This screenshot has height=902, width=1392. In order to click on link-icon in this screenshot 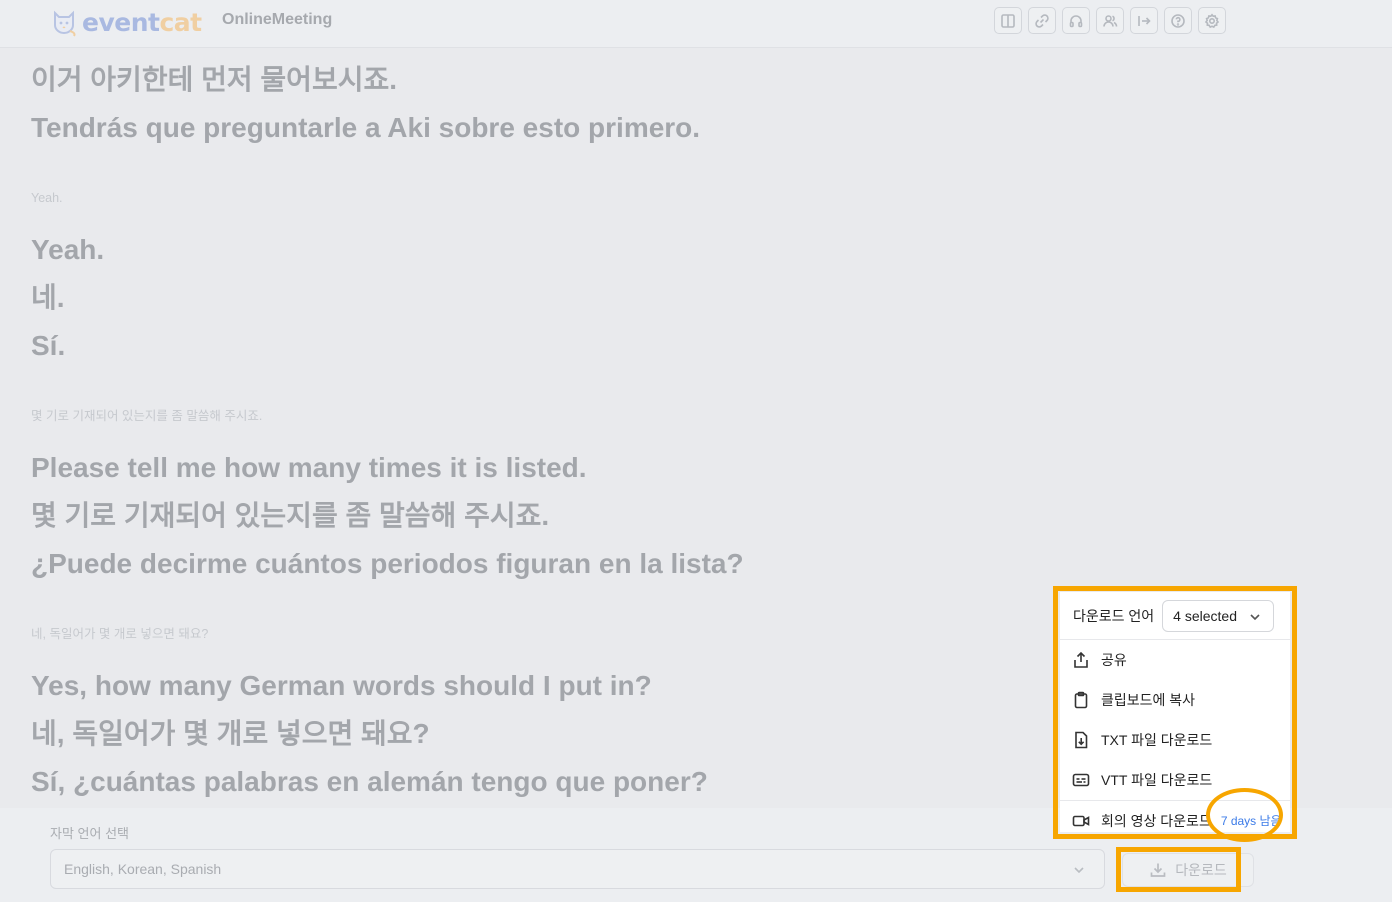, I will do `click(1042, 20)`.